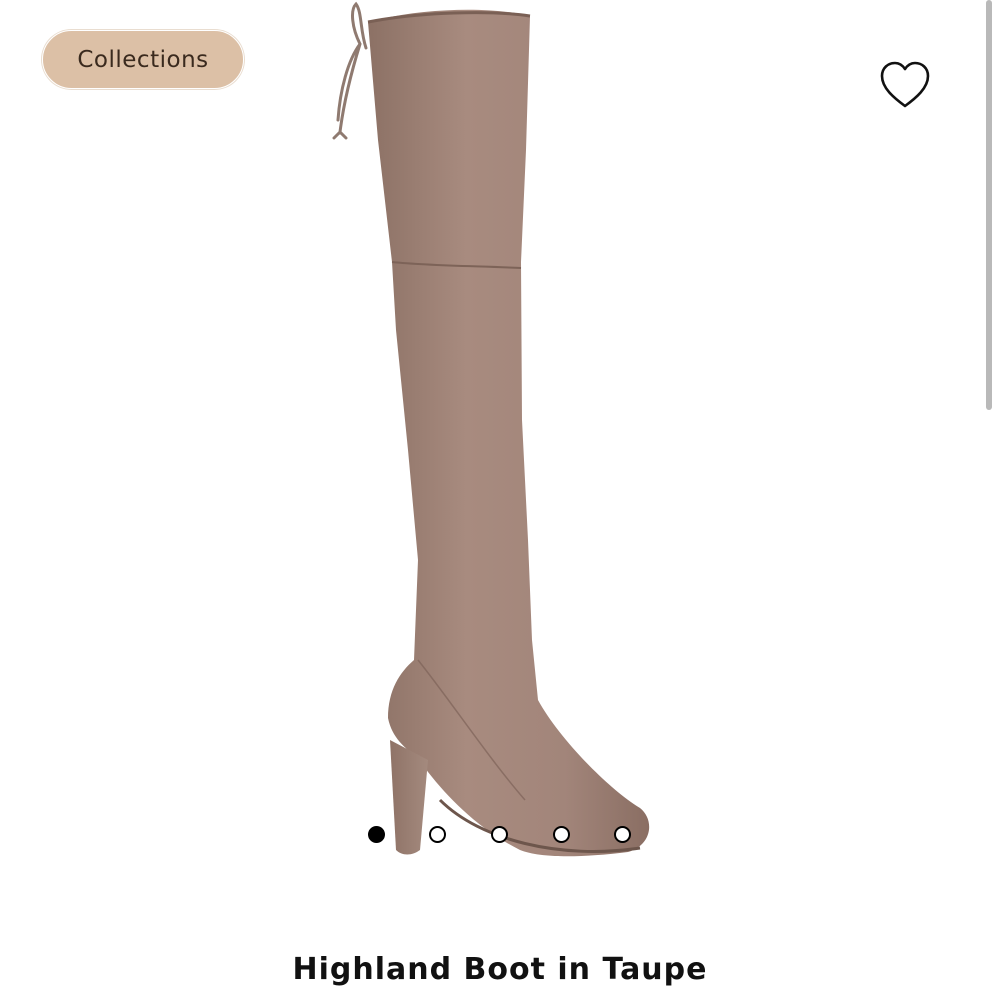  What do you see at coordinates (350, 70) in the screenshot?
I see `boot-tie` at bounding box center [350, 70].